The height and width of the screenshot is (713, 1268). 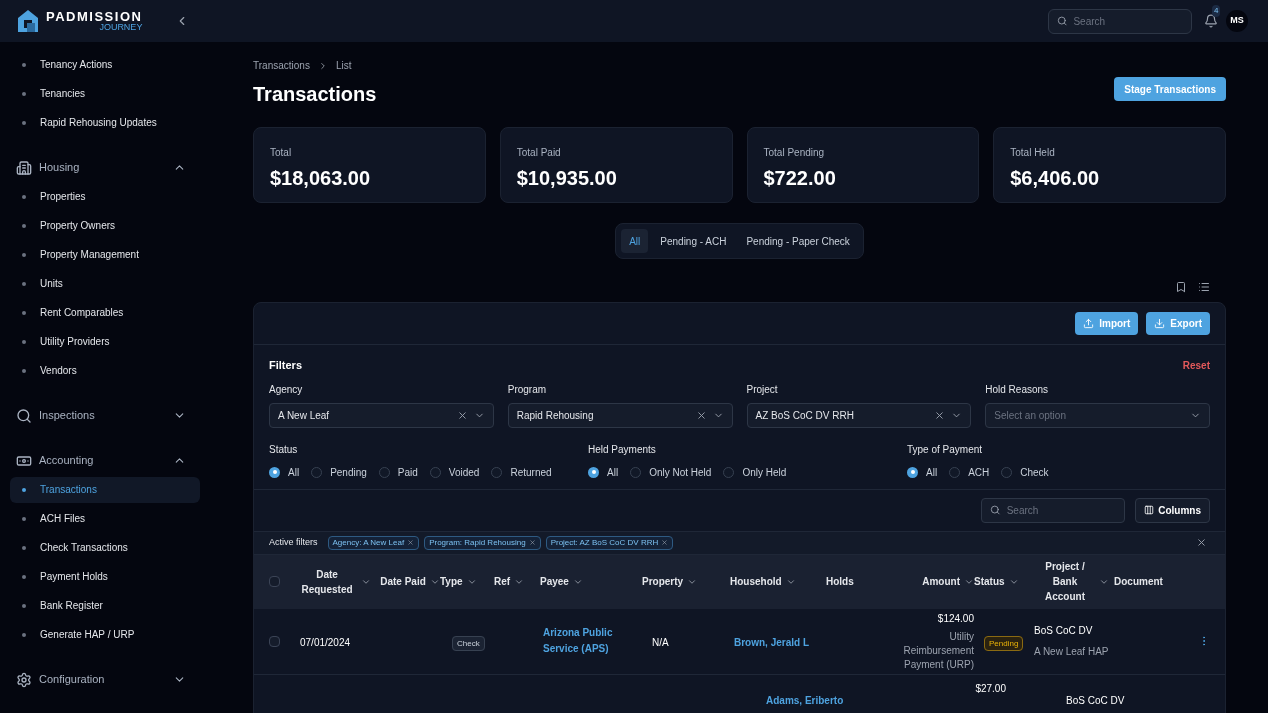 I want to click on column-header: Ref, so click(x=502, y=581).